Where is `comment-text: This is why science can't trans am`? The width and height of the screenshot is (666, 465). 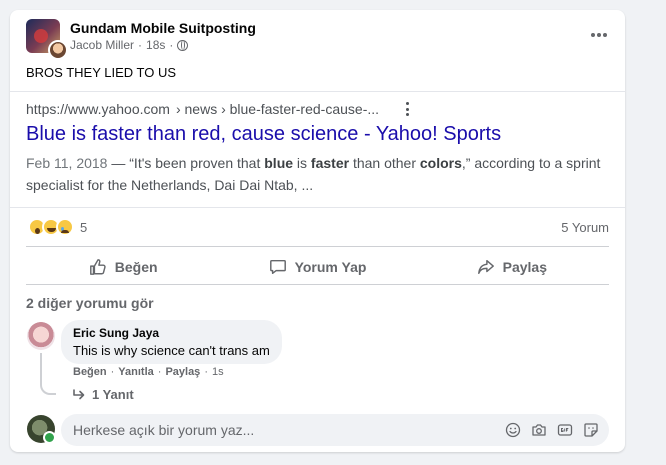
comment-text: This is why science can't trans am is located at coordinates (171, 350).